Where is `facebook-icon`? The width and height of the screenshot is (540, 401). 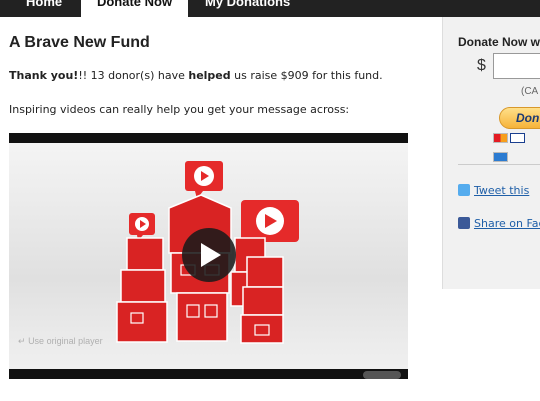
facebook-icon is located at coordinates (464, 223).